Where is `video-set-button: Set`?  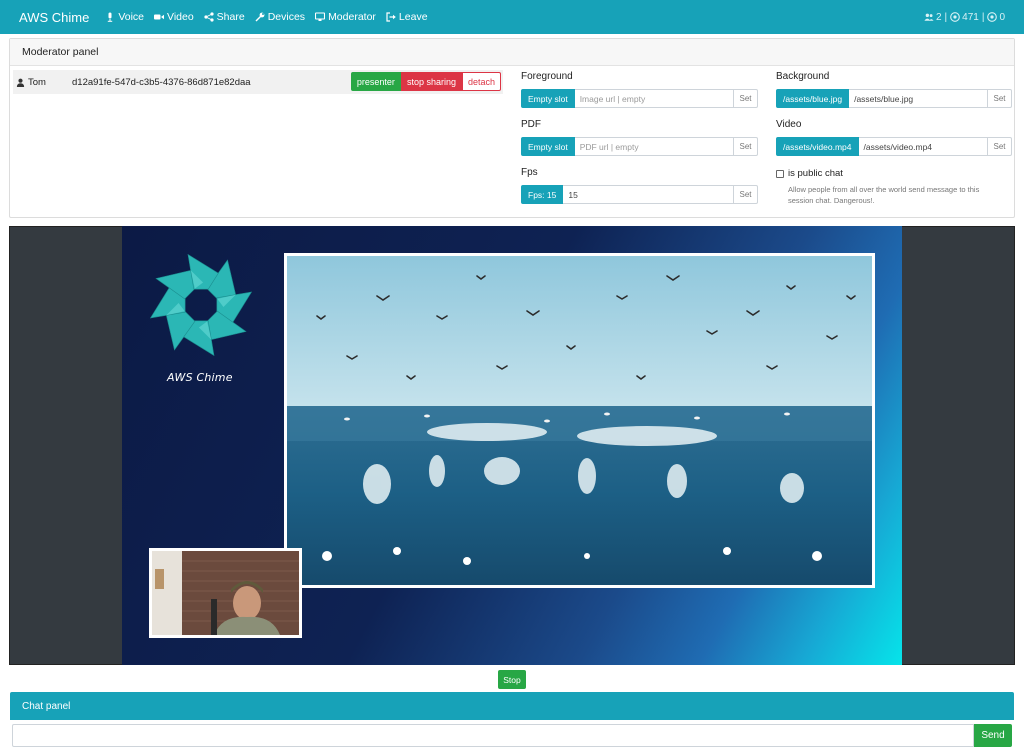
video-set-button: Set is located at coordinates (1000, 146).